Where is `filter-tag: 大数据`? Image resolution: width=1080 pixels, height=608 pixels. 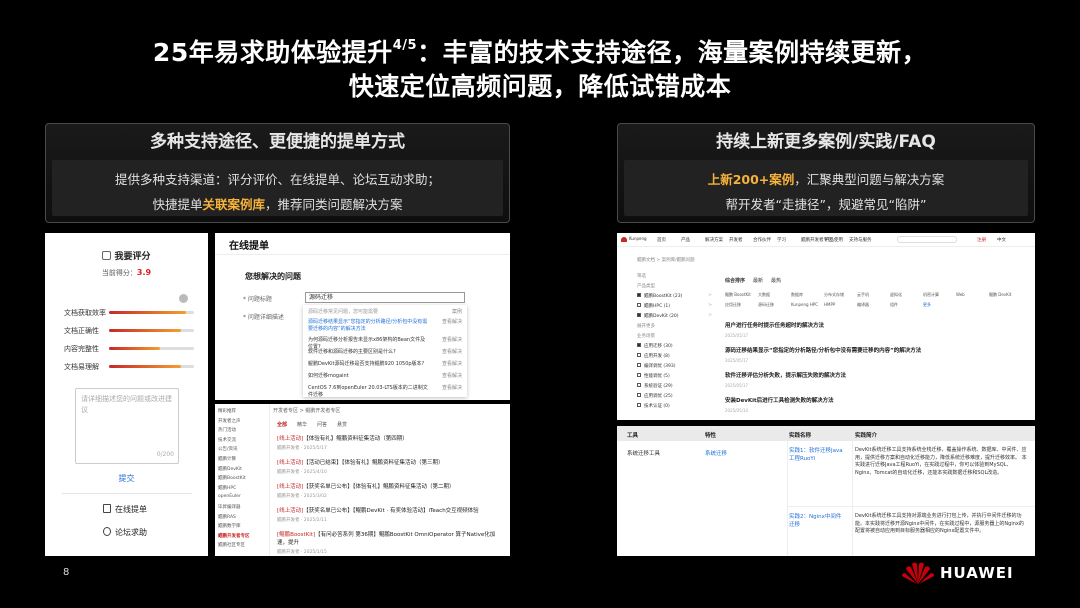 filter-tag: 大数据 is located at coordinates (764, 295).